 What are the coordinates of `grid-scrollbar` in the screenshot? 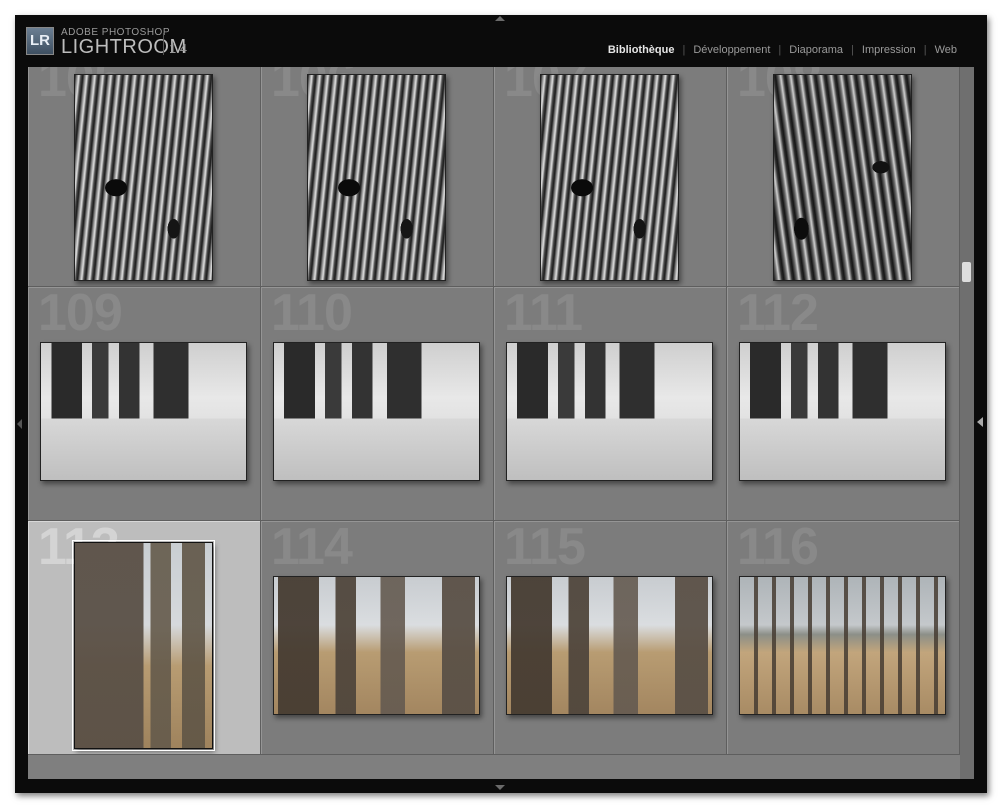 It's located at (967, 423).